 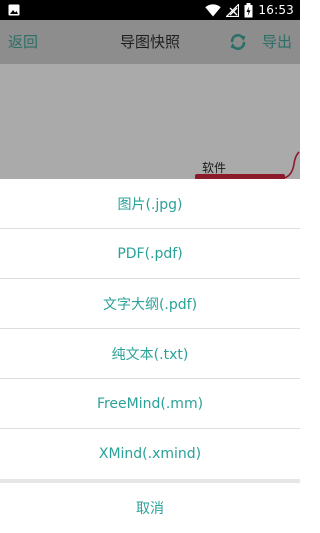 I want to click on mindmap-branch-line, so click(x=291, y=165).